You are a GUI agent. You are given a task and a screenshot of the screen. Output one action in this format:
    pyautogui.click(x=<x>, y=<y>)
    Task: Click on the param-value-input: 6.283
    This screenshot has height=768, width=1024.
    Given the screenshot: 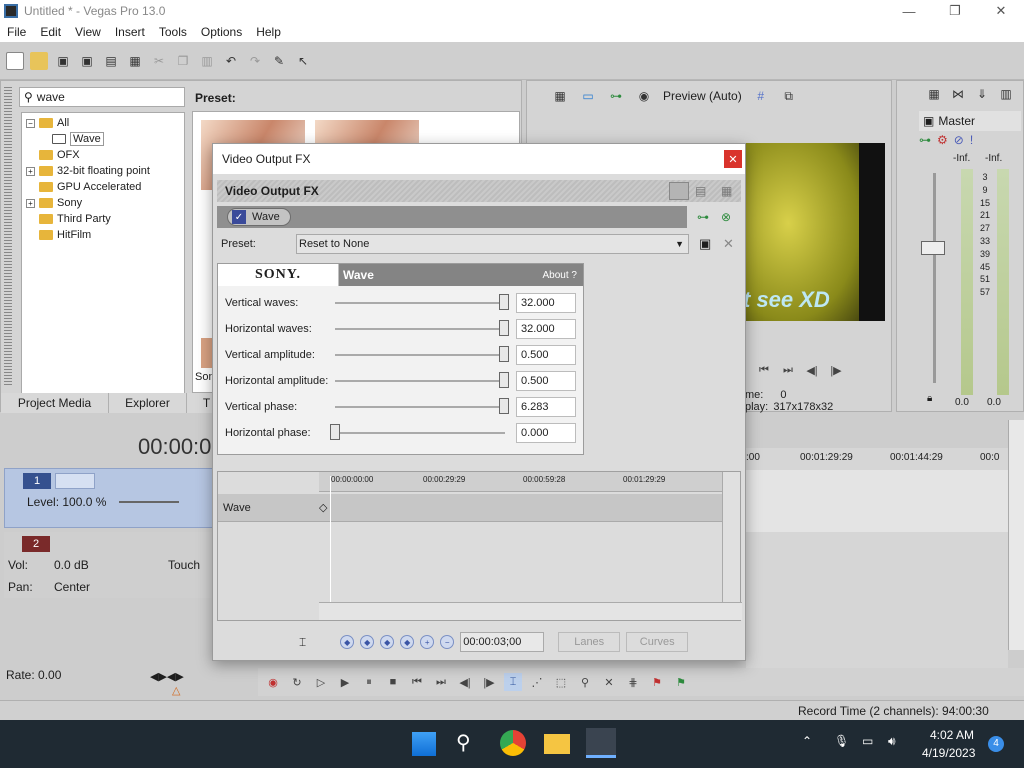 What is the action you would take?
    pyautogui.click(x=546, y=407)
    